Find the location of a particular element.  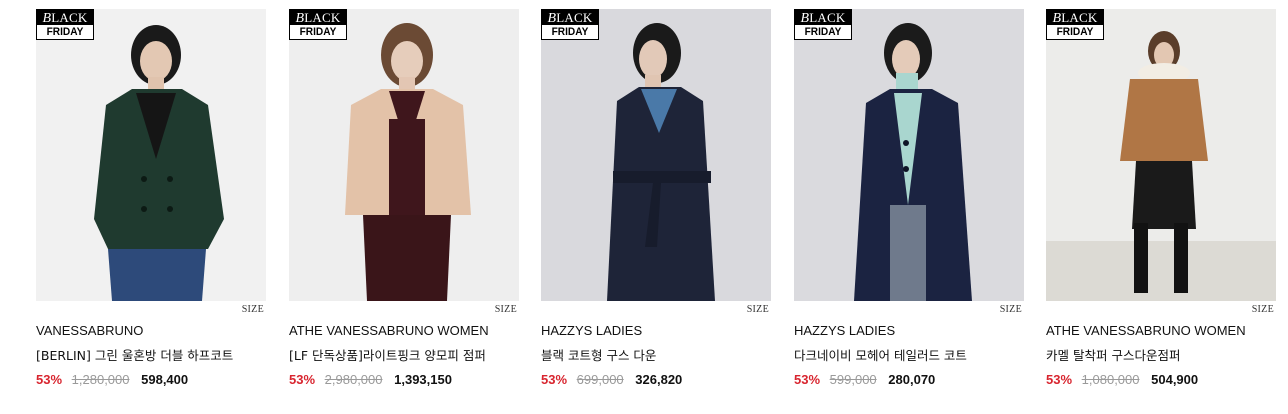

product-name: 카멜 탈착퍼 구스다운점퍼 is located at coordinates (1113, 354).